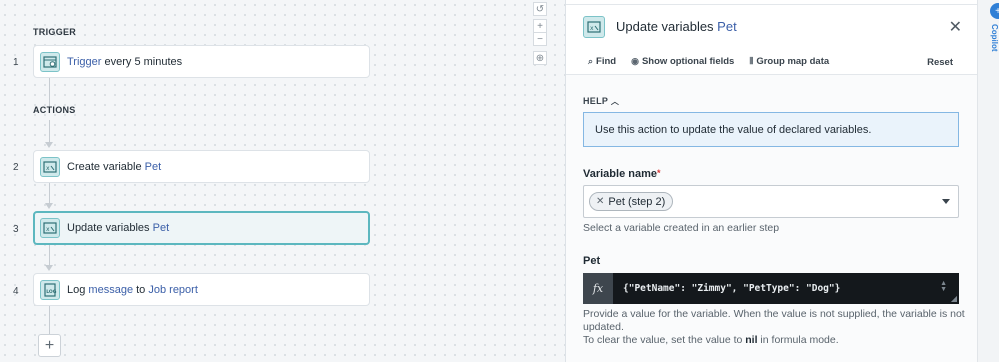 Image resolution: width=999 pixels, height=362 pixels. Describe the element at coordinates (943, 286) in the screenshot. I see `stepper-icon: ▲ ▼` at that location.